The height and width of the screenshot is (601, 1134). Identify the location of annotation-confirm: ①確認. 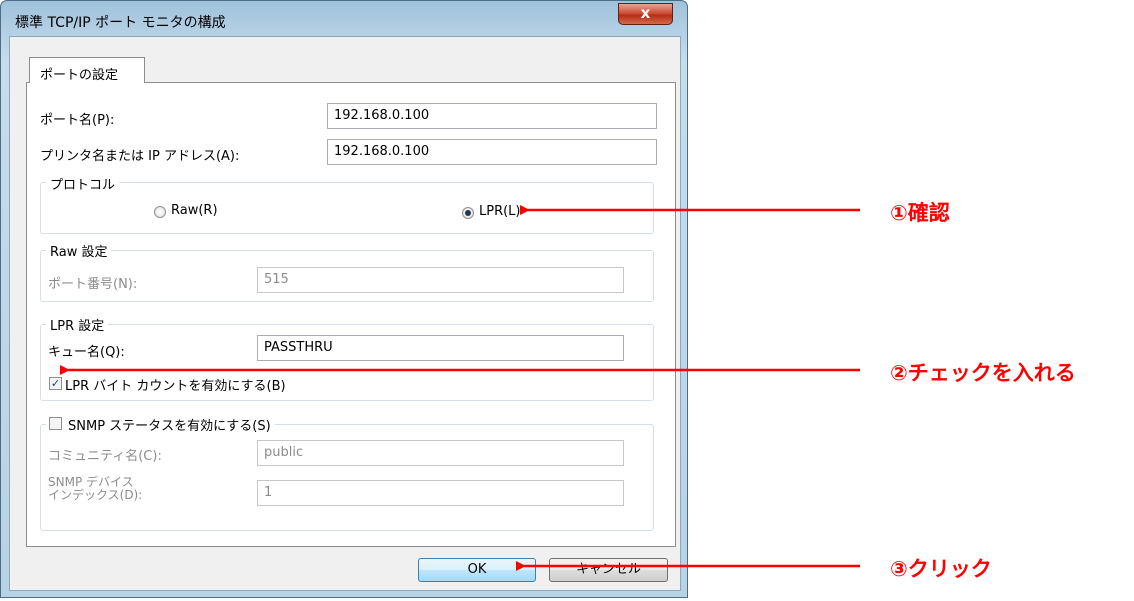
(920, 213).